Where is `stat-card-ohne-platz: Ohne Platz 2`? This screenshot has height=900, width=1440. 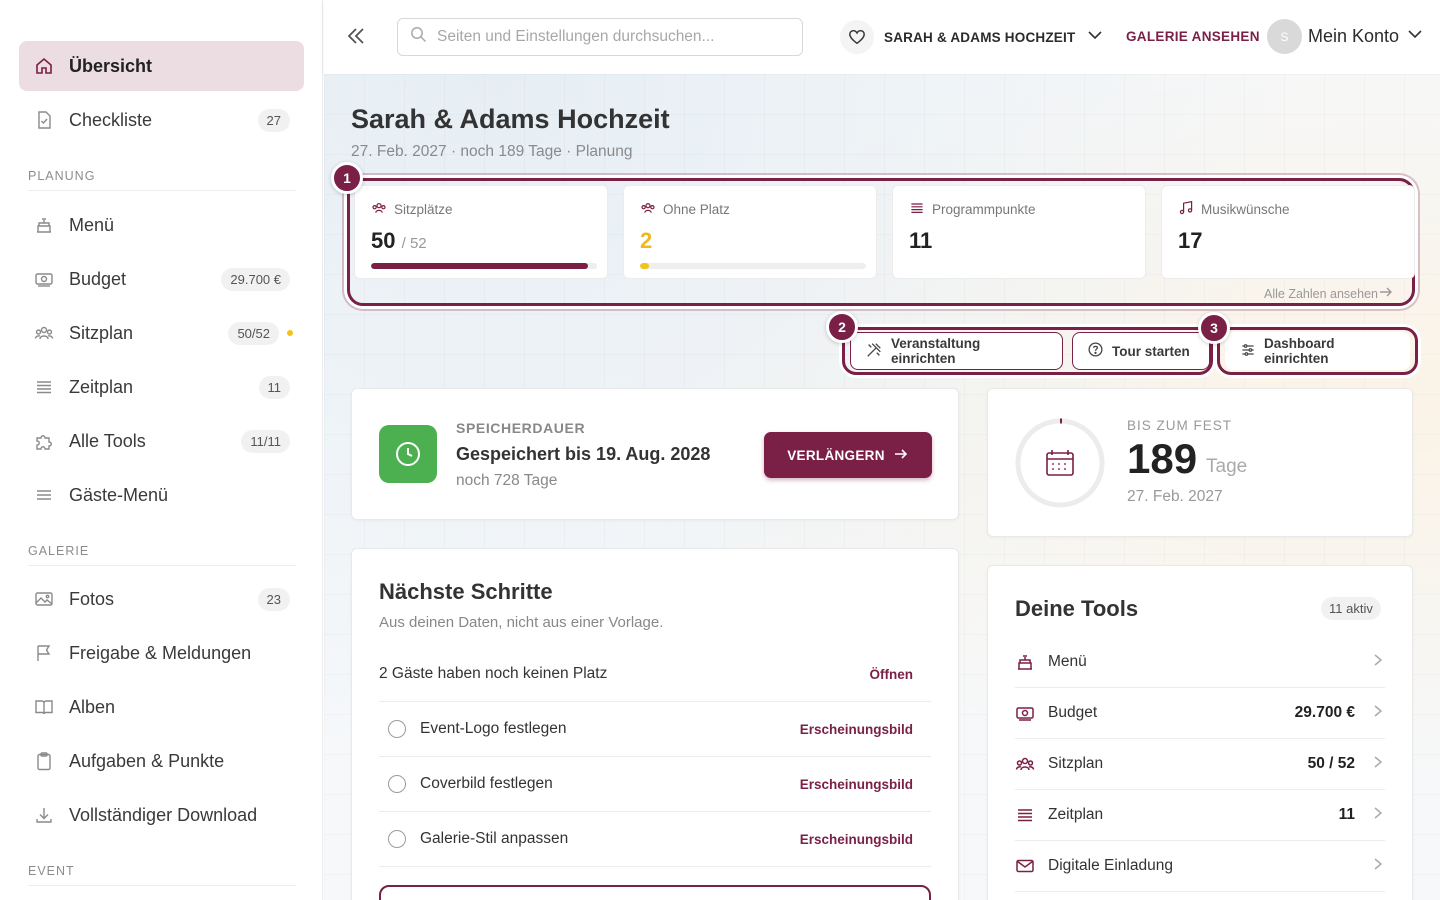 stat-card-ohne-platz: Ohne Platz 2 is located at coordinates (750, 232).